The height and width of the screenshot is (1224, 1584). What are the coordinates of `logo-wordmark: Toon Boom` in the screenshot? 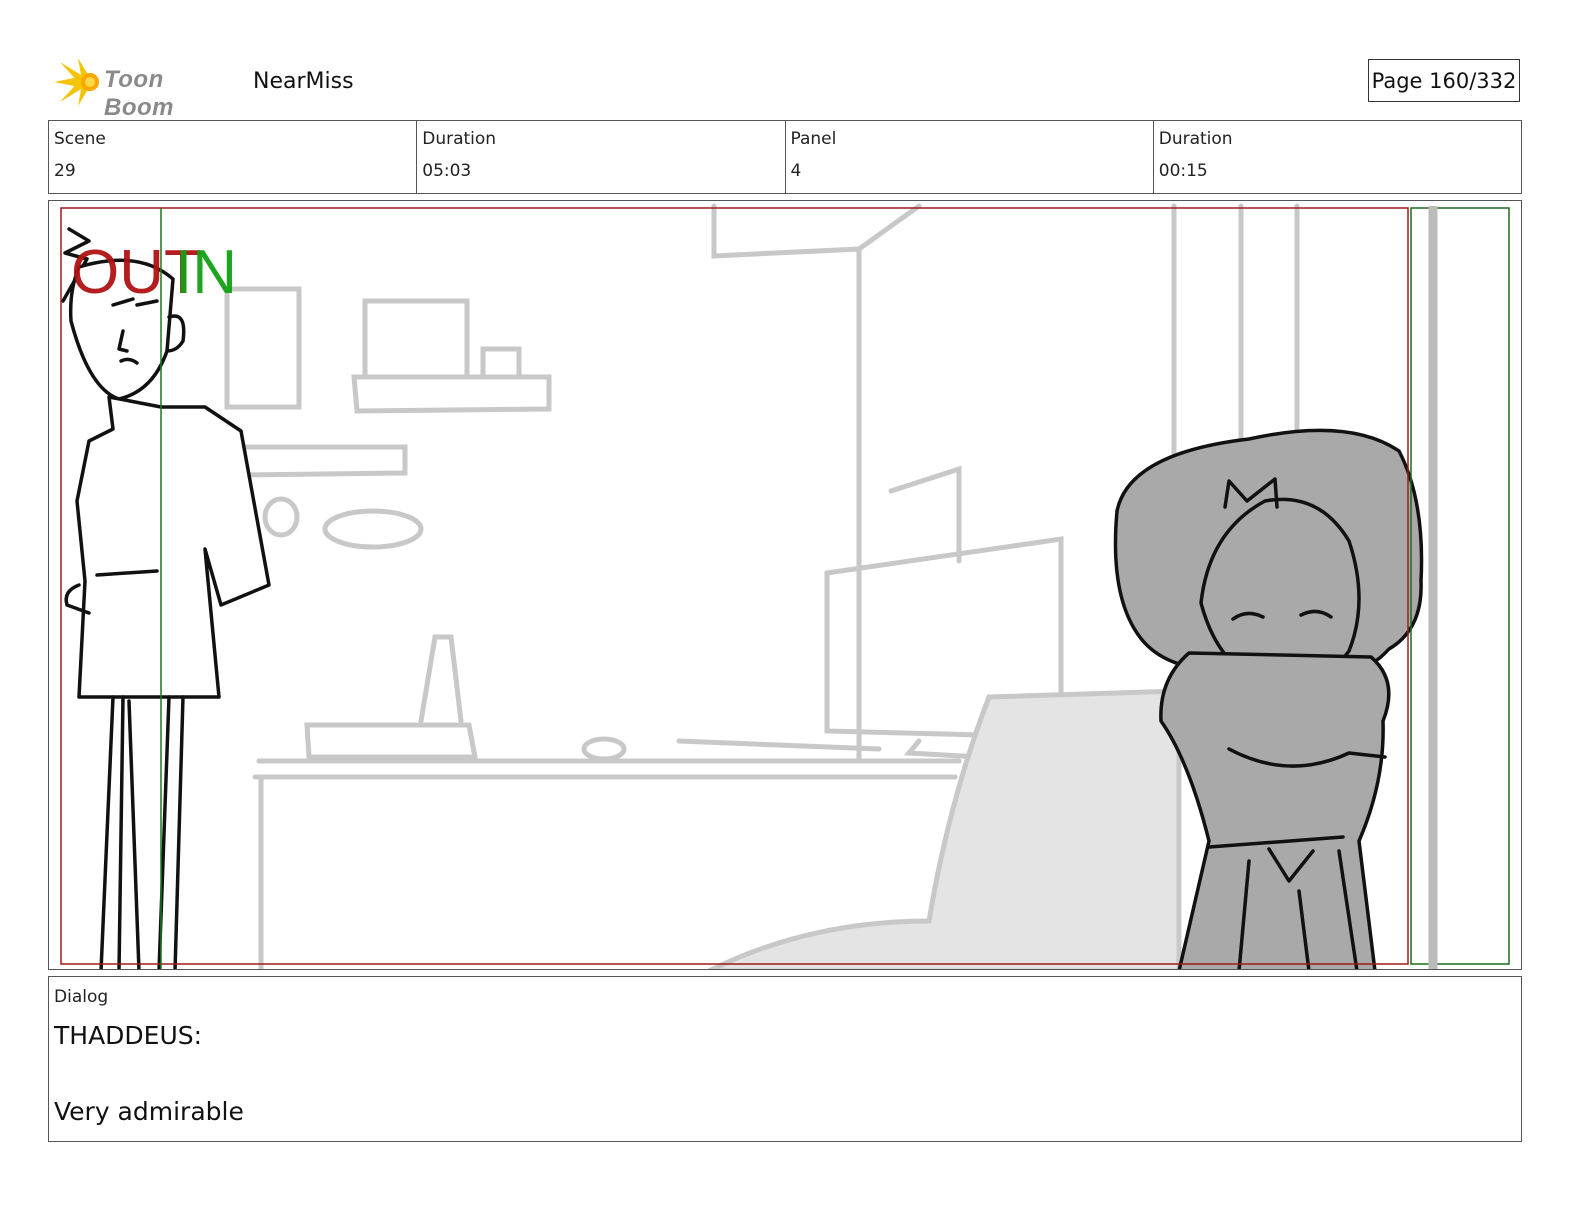 It's located at (139, 93).